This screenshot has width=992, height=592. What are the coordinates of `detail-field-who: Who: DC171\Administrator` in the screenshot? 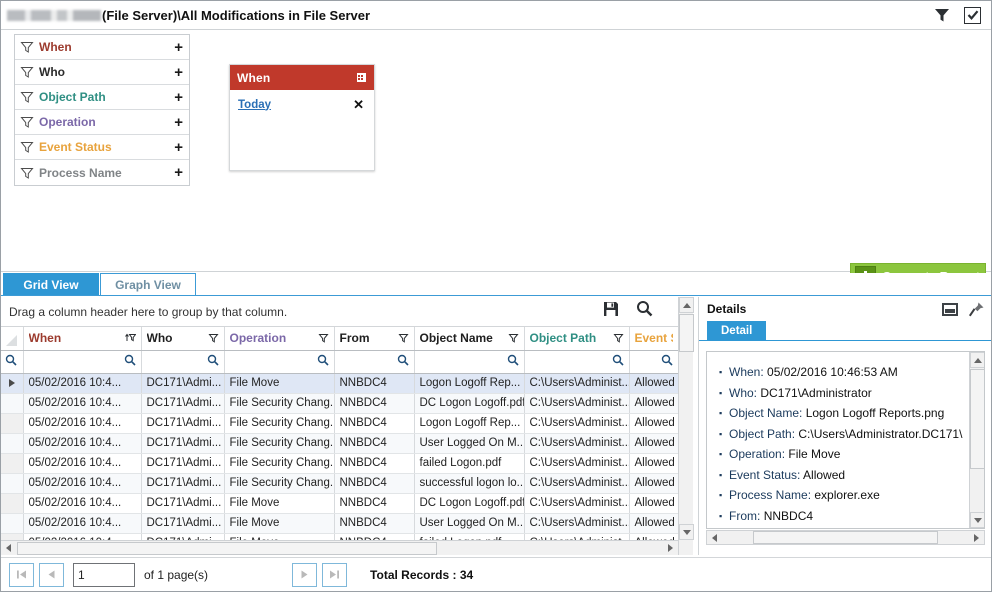 It's located at (841, 393).